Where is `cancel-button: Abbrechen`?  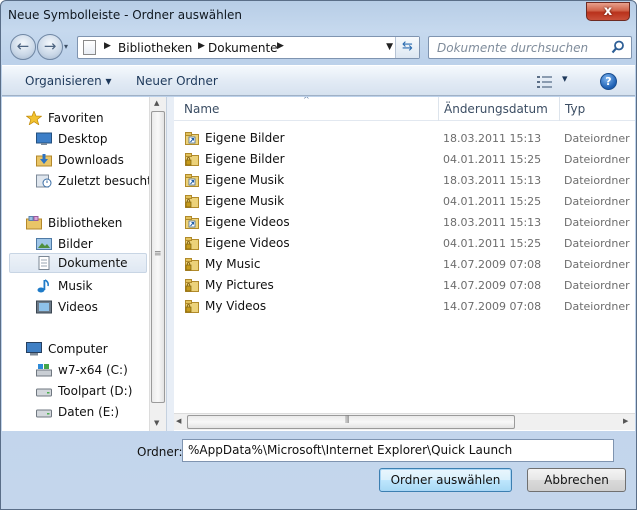 cancel-button: Abbrechen is located at coordinates (576, 480).